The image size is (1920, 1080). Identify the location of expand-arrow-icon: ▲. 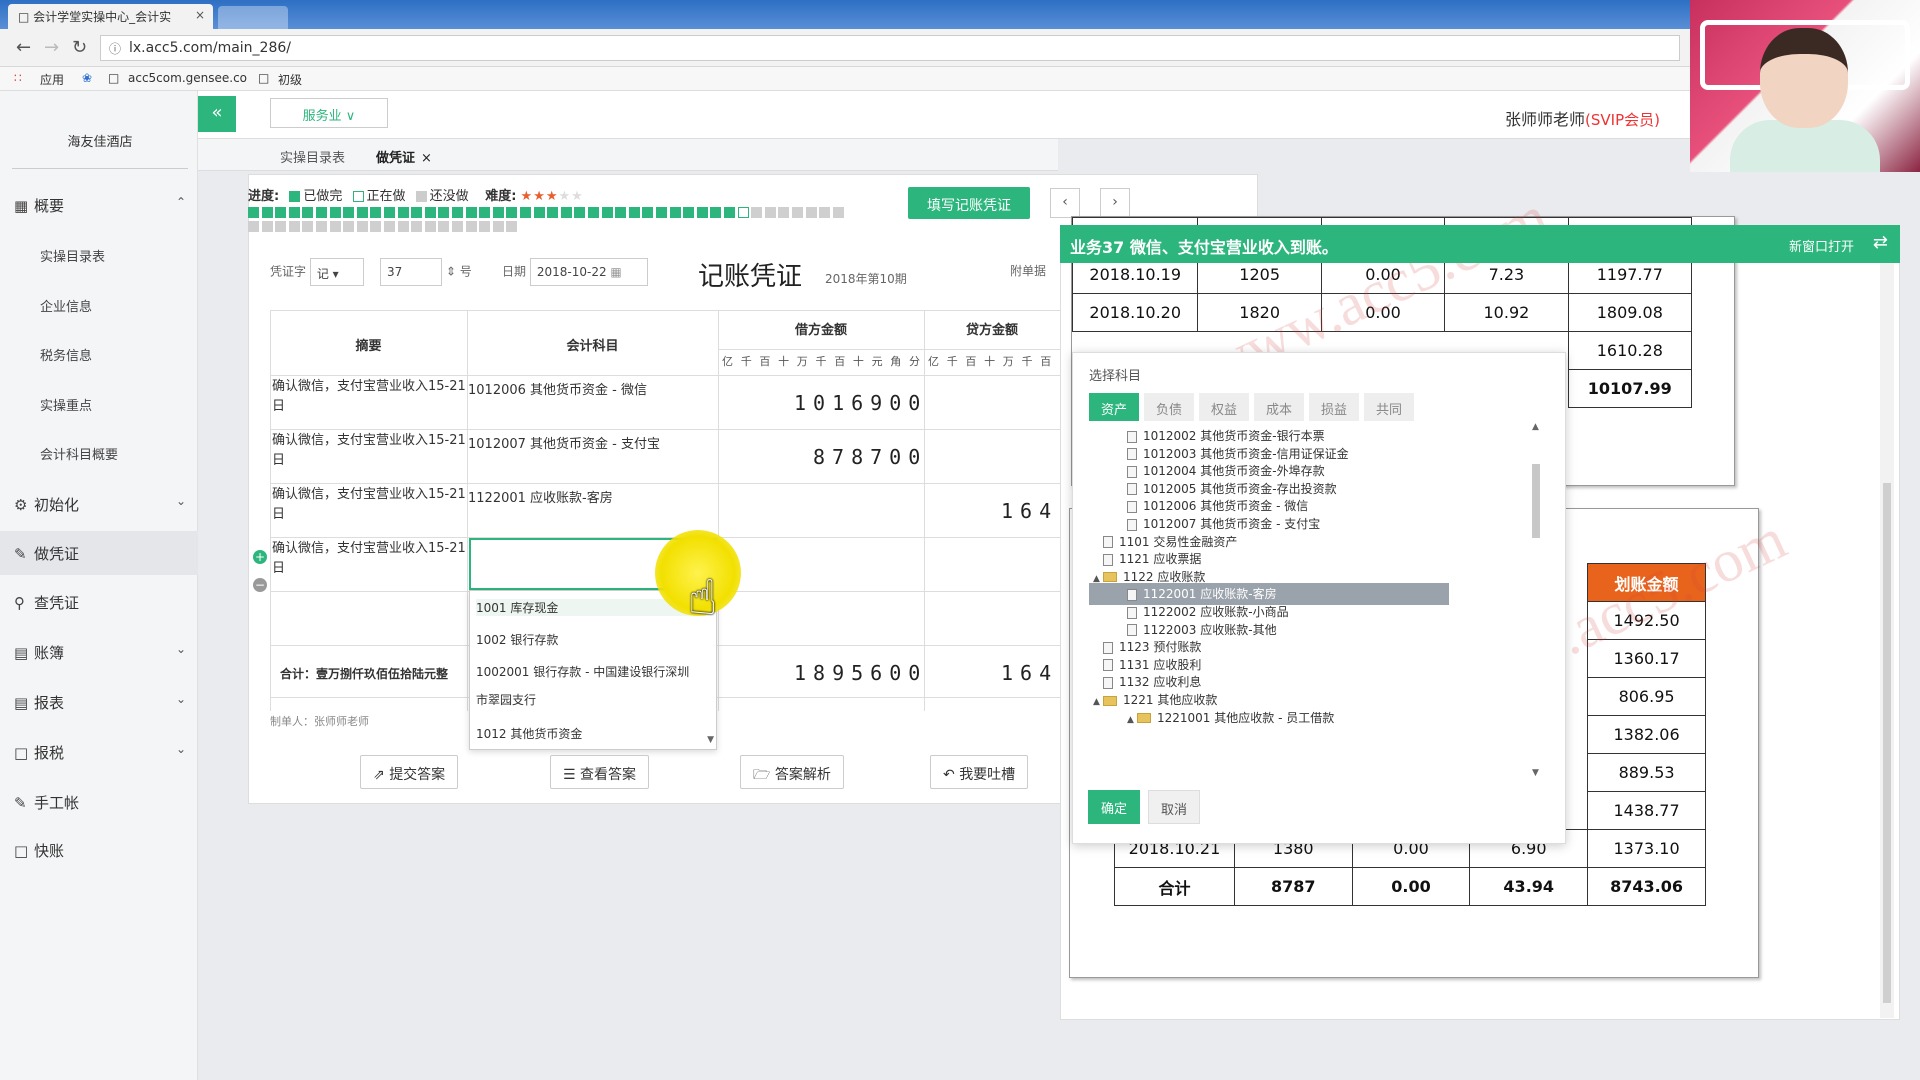
(1132, 720).